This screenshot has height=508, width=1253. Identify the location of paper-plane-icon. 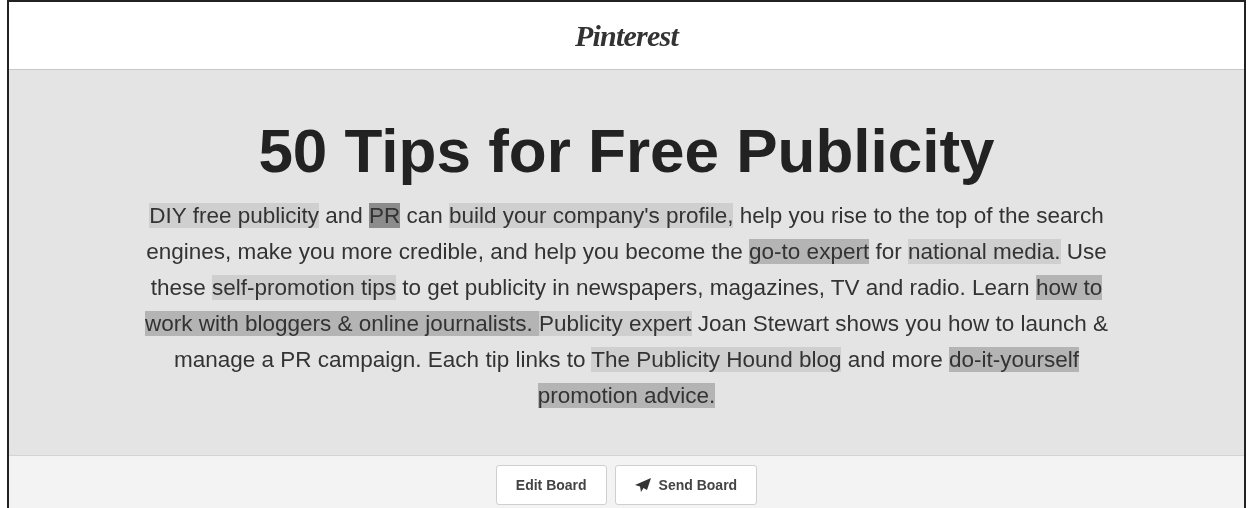
(642, 485).